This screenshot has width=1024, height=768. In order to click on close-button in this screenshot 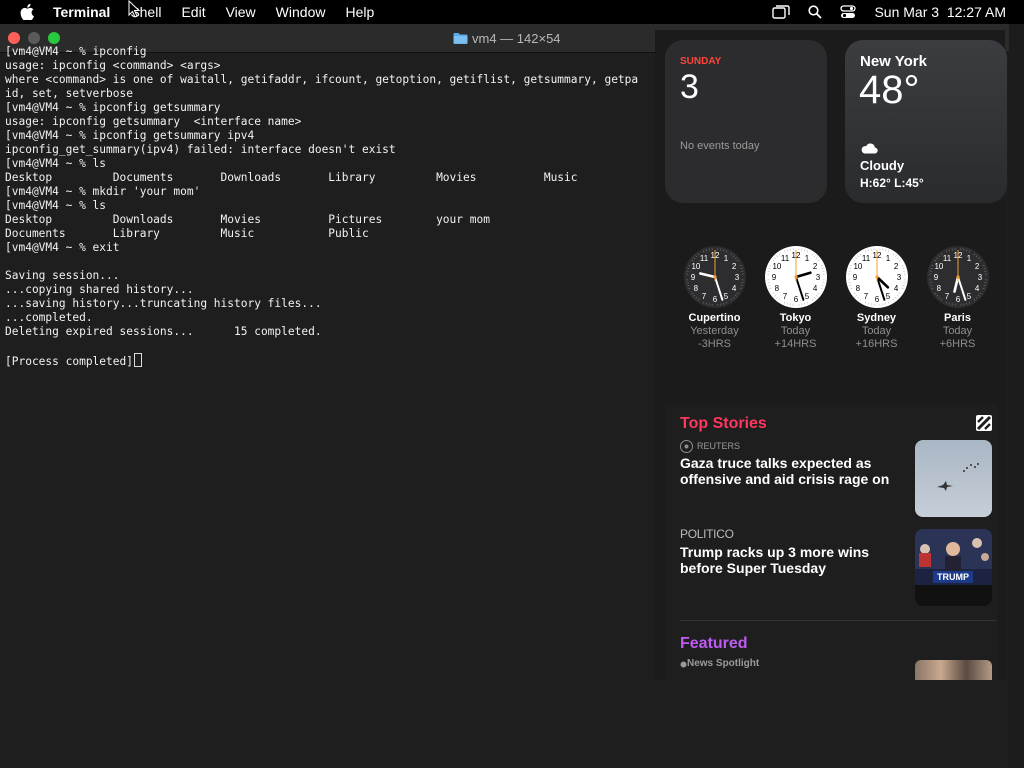, I will do `click(14, 38)`.